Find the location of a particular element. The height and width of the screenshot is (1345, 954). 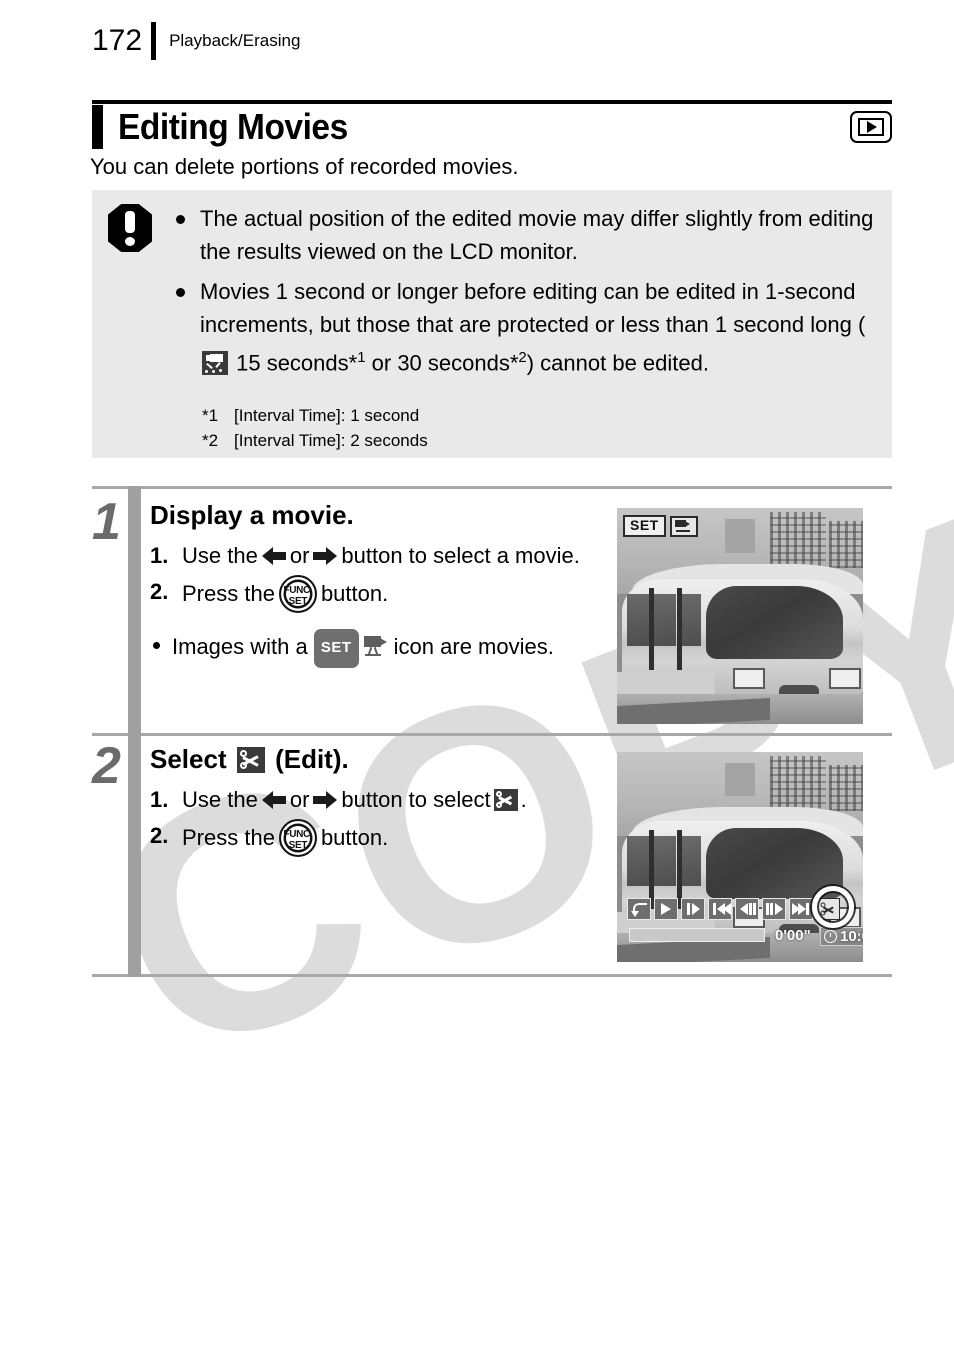

movie-camera-icon is located at coordinates (375, 646).